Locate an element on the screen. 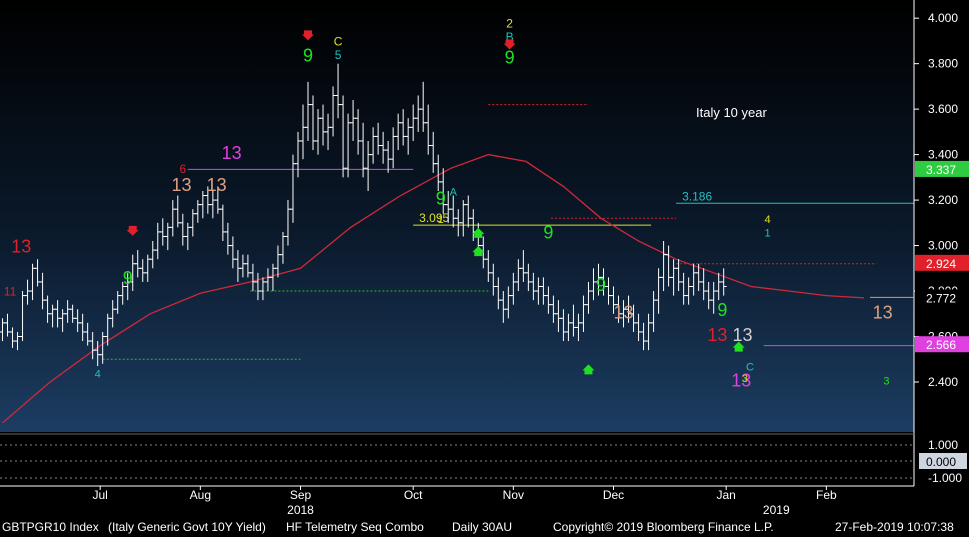  y-tick-label: 3.000 is located at coordinates (943, 246).